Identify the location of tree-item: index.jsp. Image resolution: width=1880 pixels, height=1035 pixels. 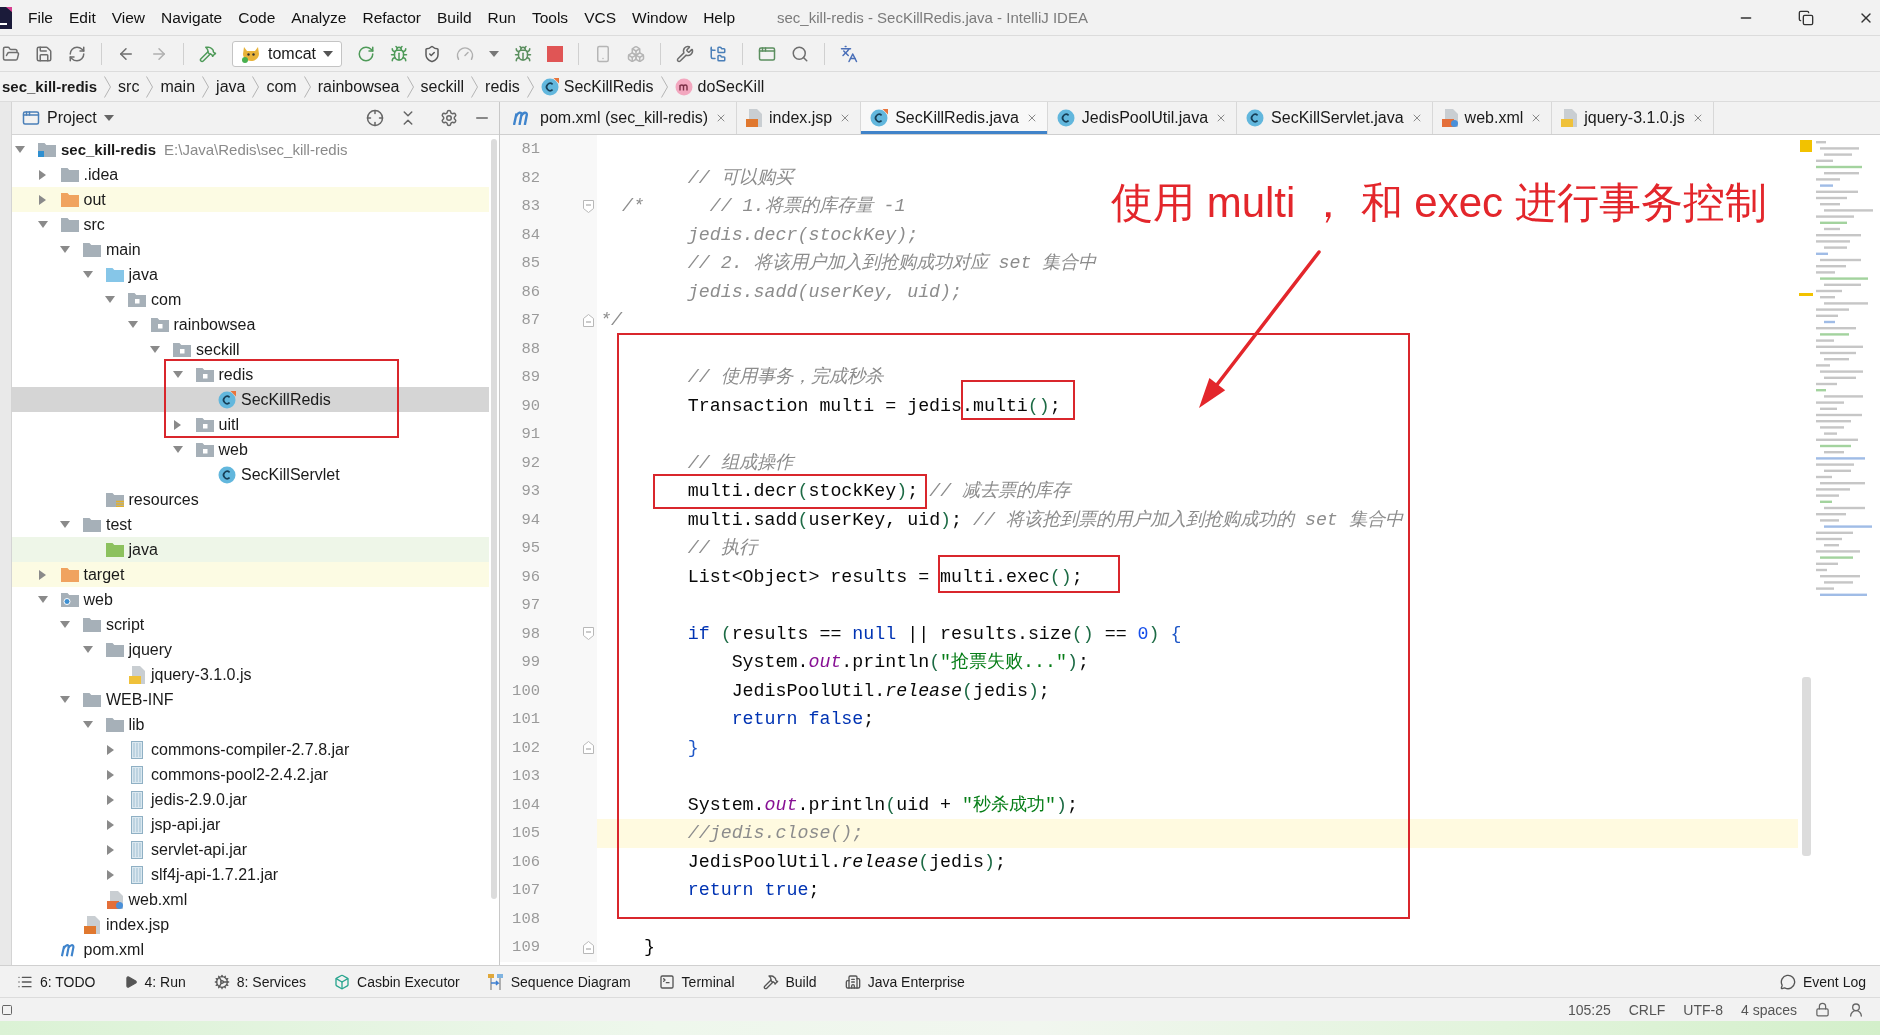
(250, 924).